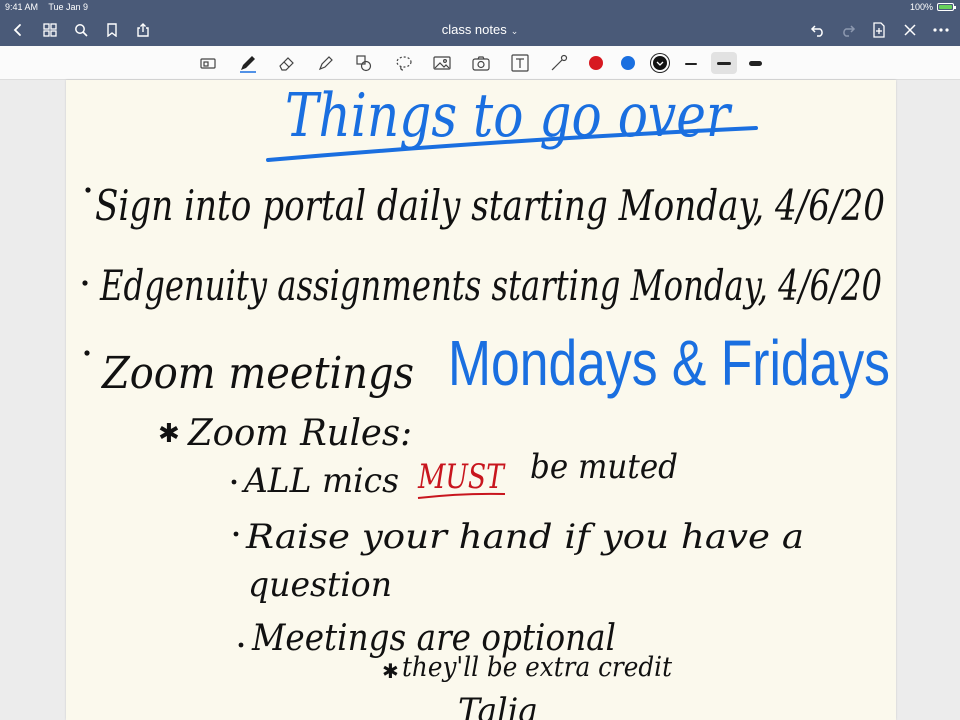 The height and width of the screenshot is (720, 960). I want to click on rule-2-line-1: Raise your hand if you have a, so click(524, 537).